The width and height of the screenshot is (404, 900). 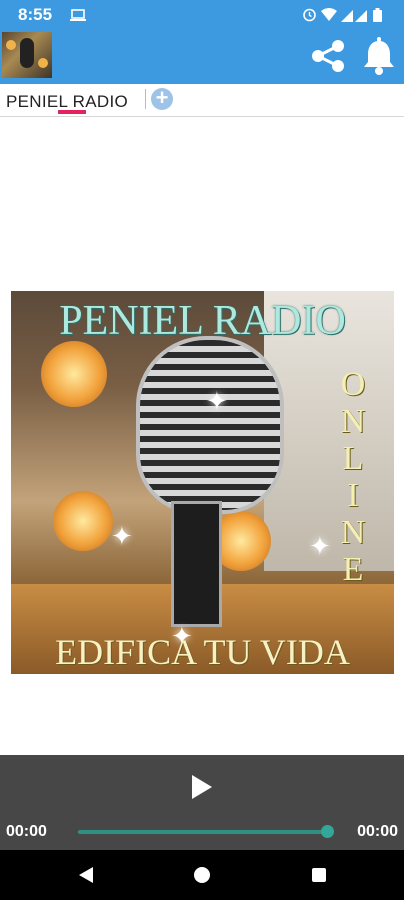 I want to click on home-icon, so click(x=202, y=875).